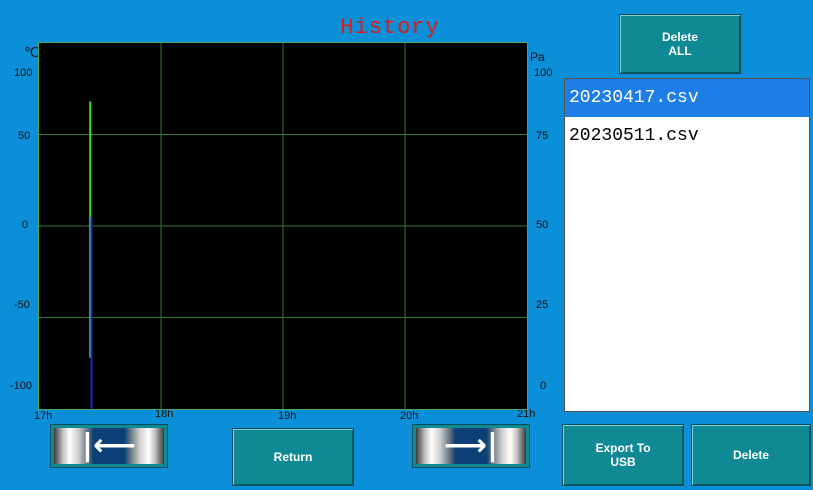  Describe the element at coordinates (390, 41) in the screenshot. I see `page-title: History curves` at that location.